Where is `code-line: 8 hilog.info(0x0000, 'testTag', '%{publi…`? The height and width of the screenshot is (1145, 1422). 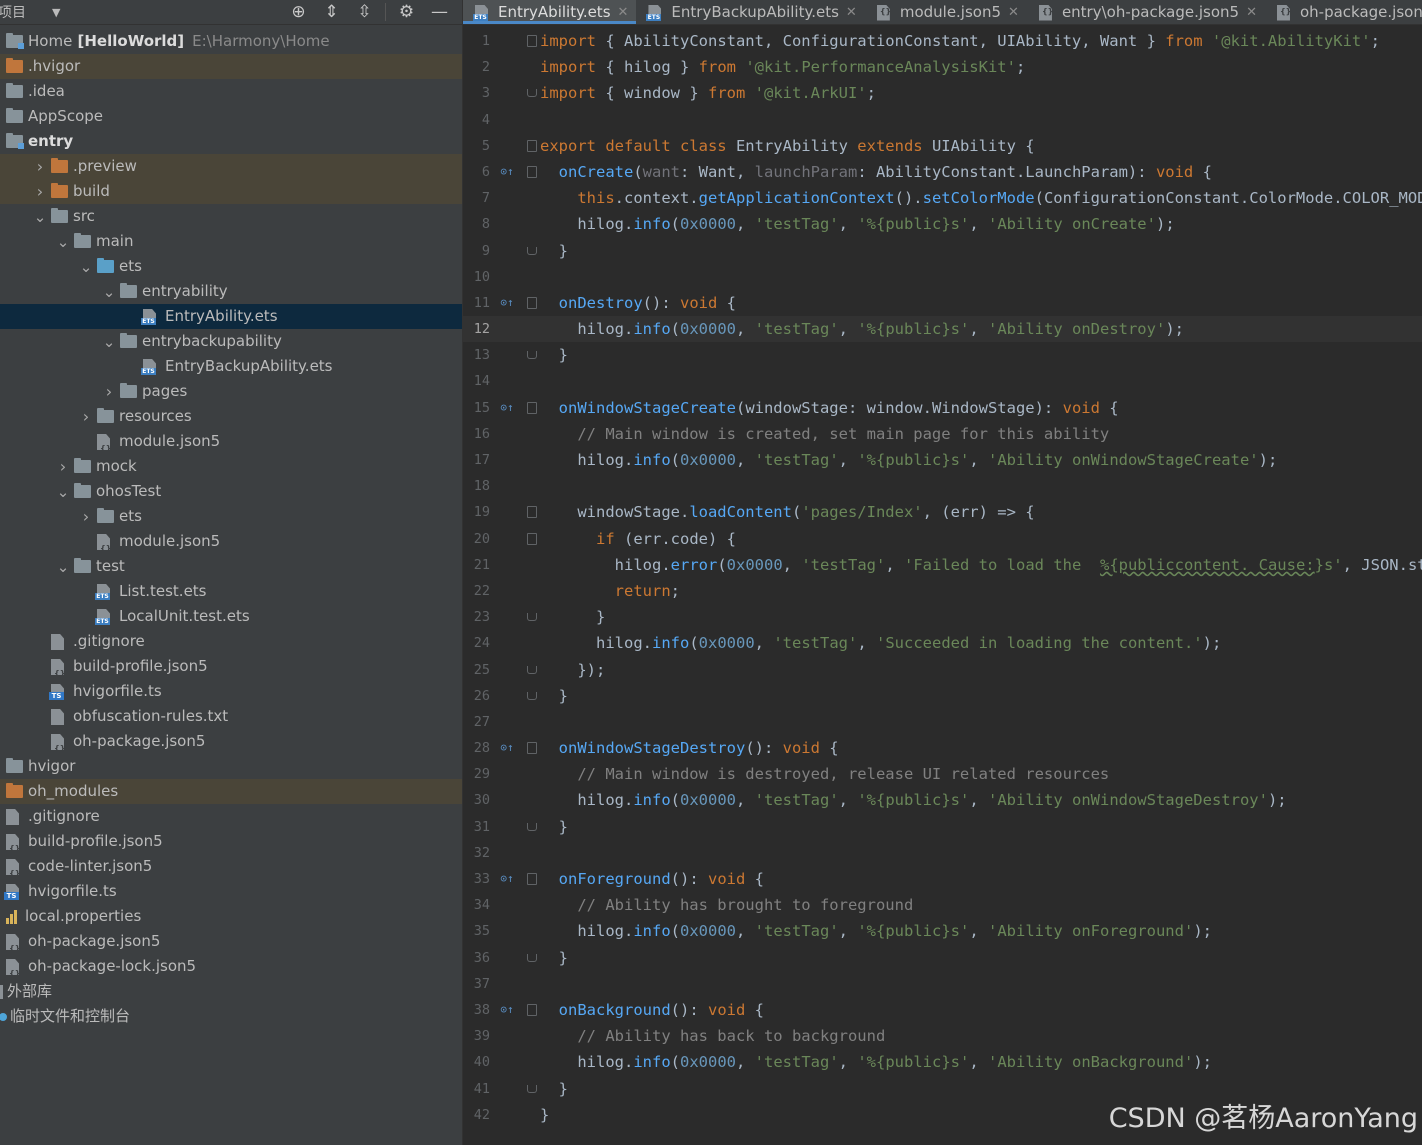 code-line: 8 hilog.info(0x0000, 'testTag', '%{publi… is located at coordinates (942, 224).